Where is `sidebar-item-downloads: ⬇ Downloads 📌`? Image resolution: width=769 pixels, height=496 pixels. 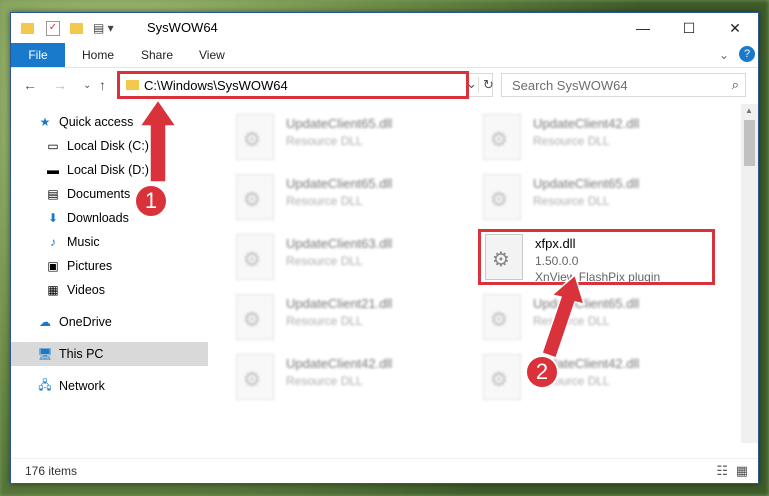 sidebar-item-downloads: ⬇ Downloads 📌 is located at coordinates (126, 218).